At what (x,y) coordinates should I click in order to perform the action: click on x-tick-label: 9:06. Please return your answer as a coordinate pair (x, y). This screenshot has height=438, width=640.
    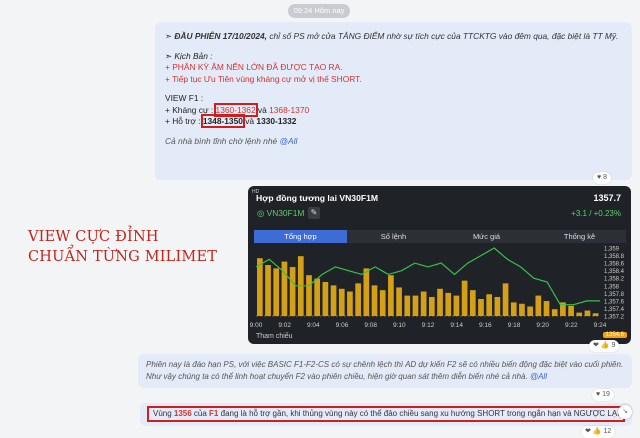
    Looking at the image, I should click on (342, 325).